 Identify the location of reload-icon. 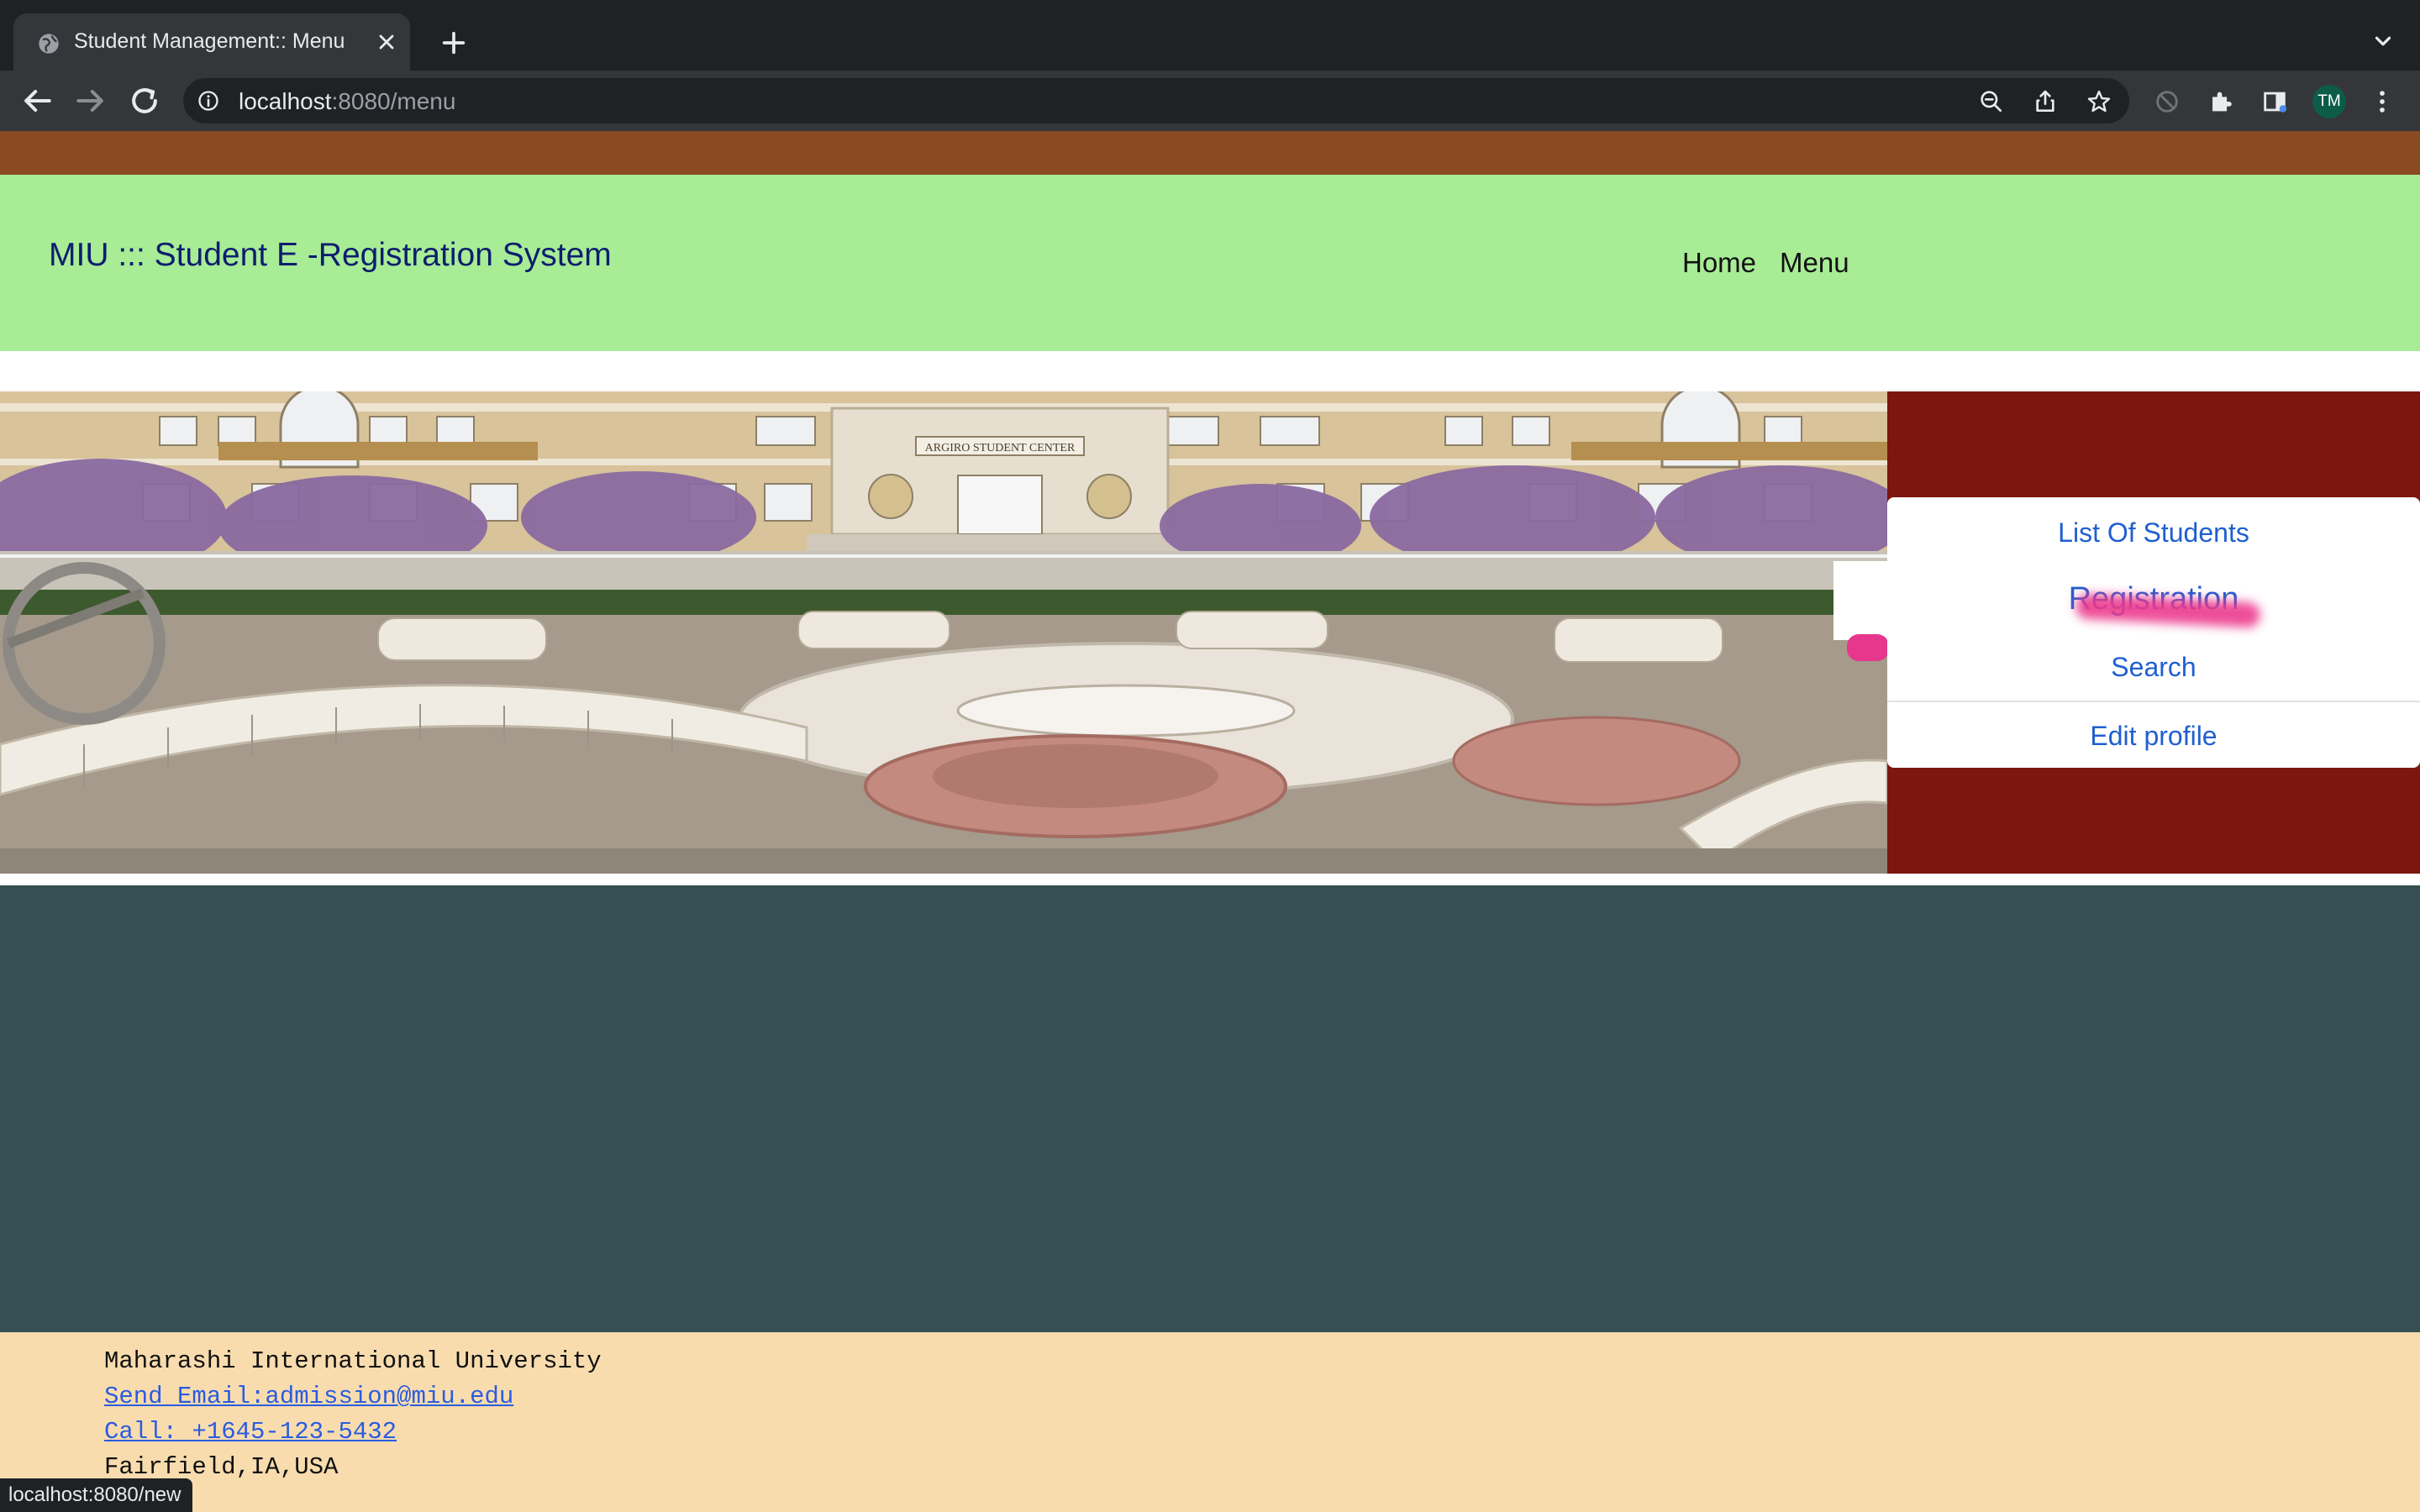
(144, 100).